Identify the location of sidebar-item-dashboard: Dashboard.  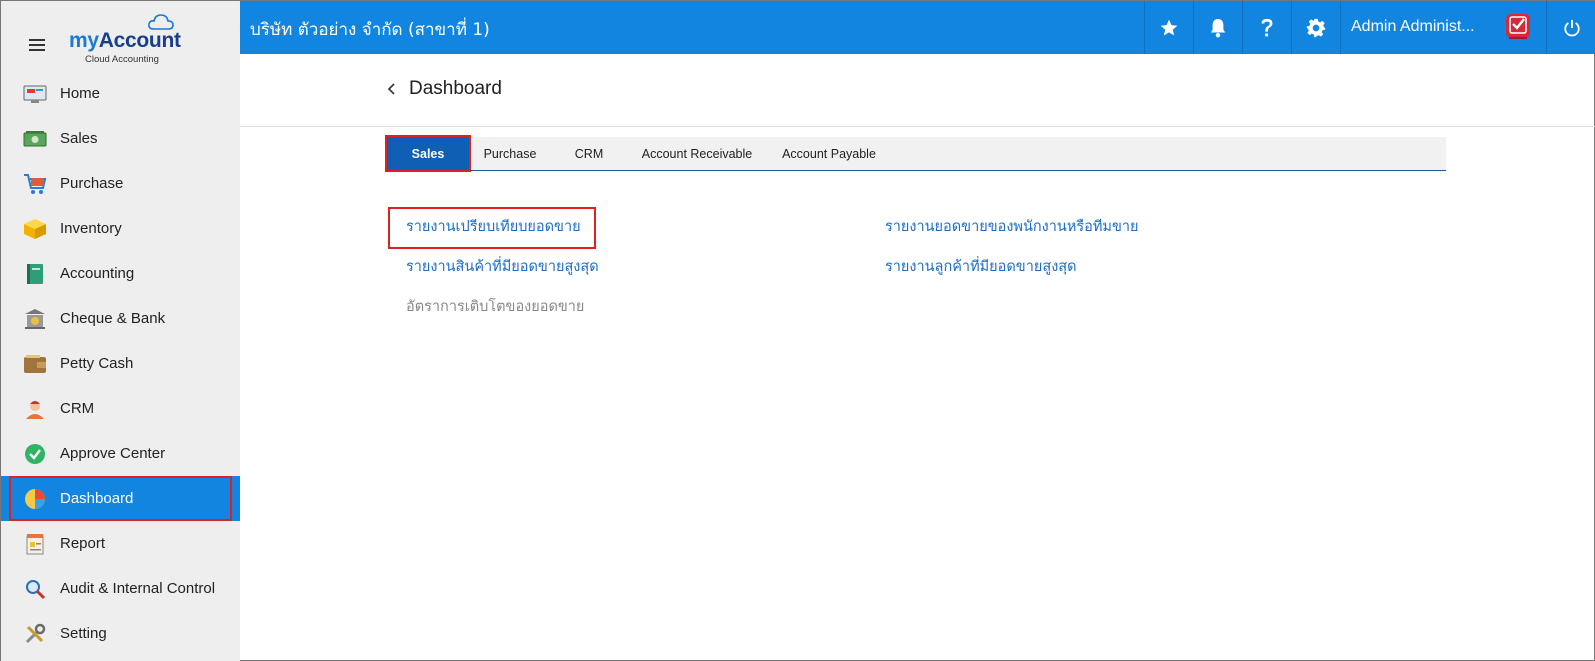
(120, 498).